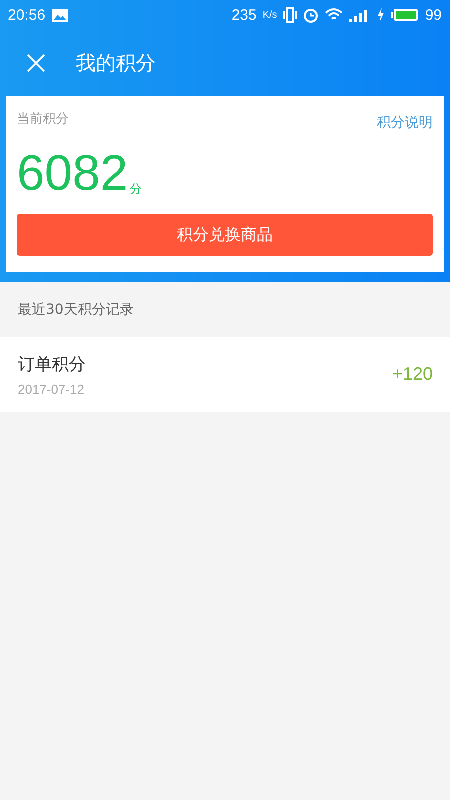 Image resolution: width=450 pixels, height=800 pixels. What do you see at coordinates (36, 63) in the screenshot?
I see `close-button: ×` at bounding box center [36, 63].